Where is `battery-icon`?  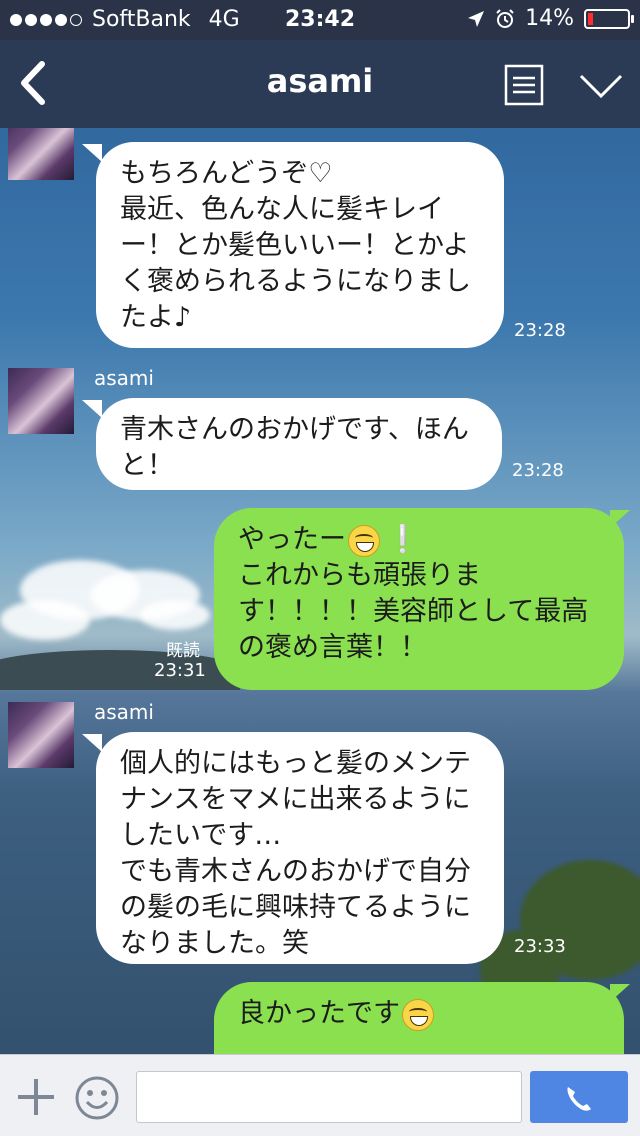 battery-icon is located at coordinates (609, 18).